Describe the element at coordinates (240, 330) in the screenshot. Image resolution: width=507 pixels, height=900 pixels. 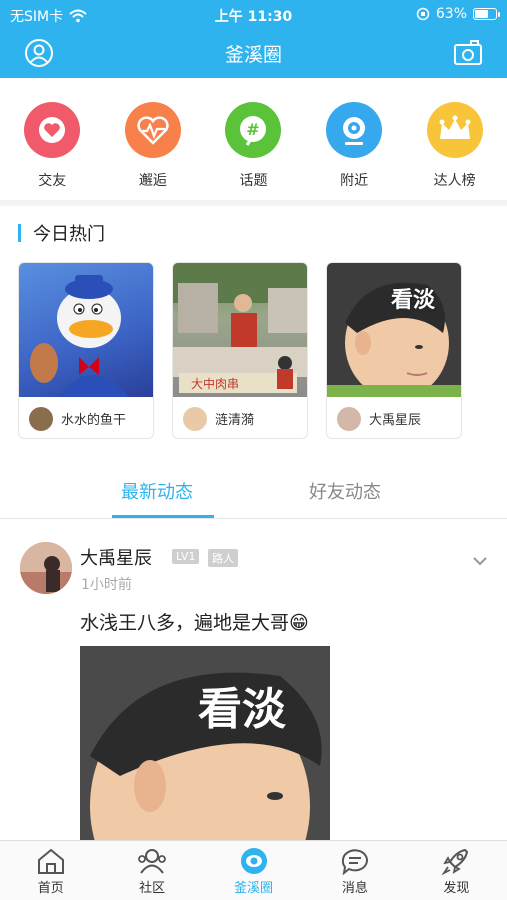
I see `hot-card-photo: 大中肉串` at that location.